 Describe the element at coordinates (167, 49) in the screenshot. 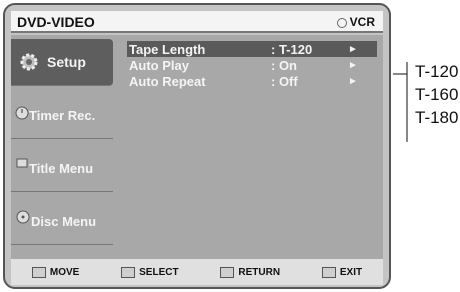

I see `setting-name: Tape Length` at that location.